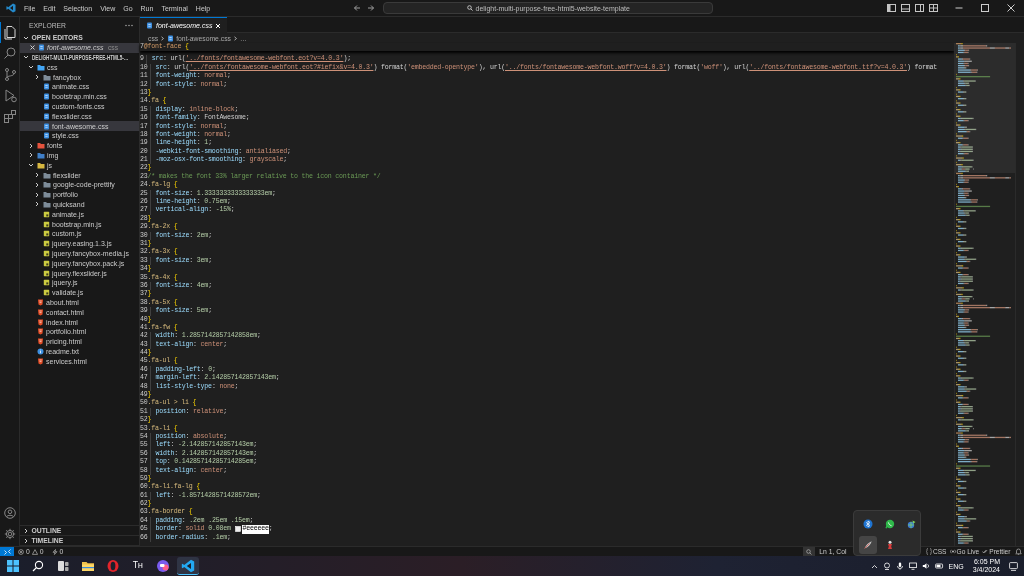  What do you see at coordinates (10, 116) in the screenshot?
I see `extensions-icon` at bounding box center [10, 116].